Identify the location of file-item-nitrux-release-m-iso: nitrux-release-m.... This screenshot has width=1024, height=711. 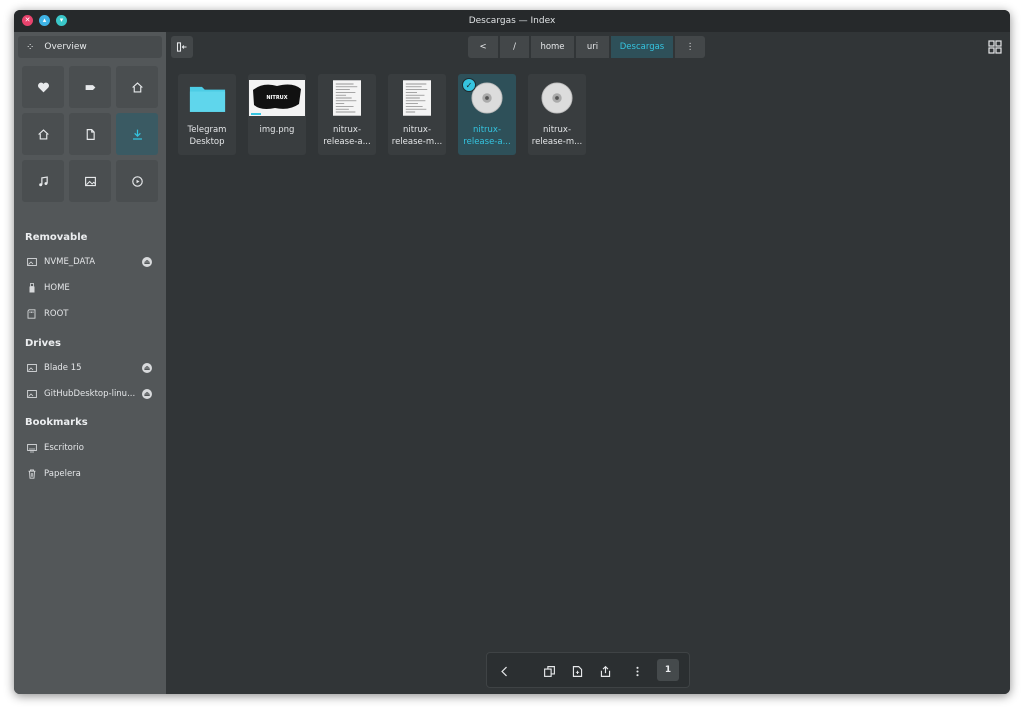
(557, 114).